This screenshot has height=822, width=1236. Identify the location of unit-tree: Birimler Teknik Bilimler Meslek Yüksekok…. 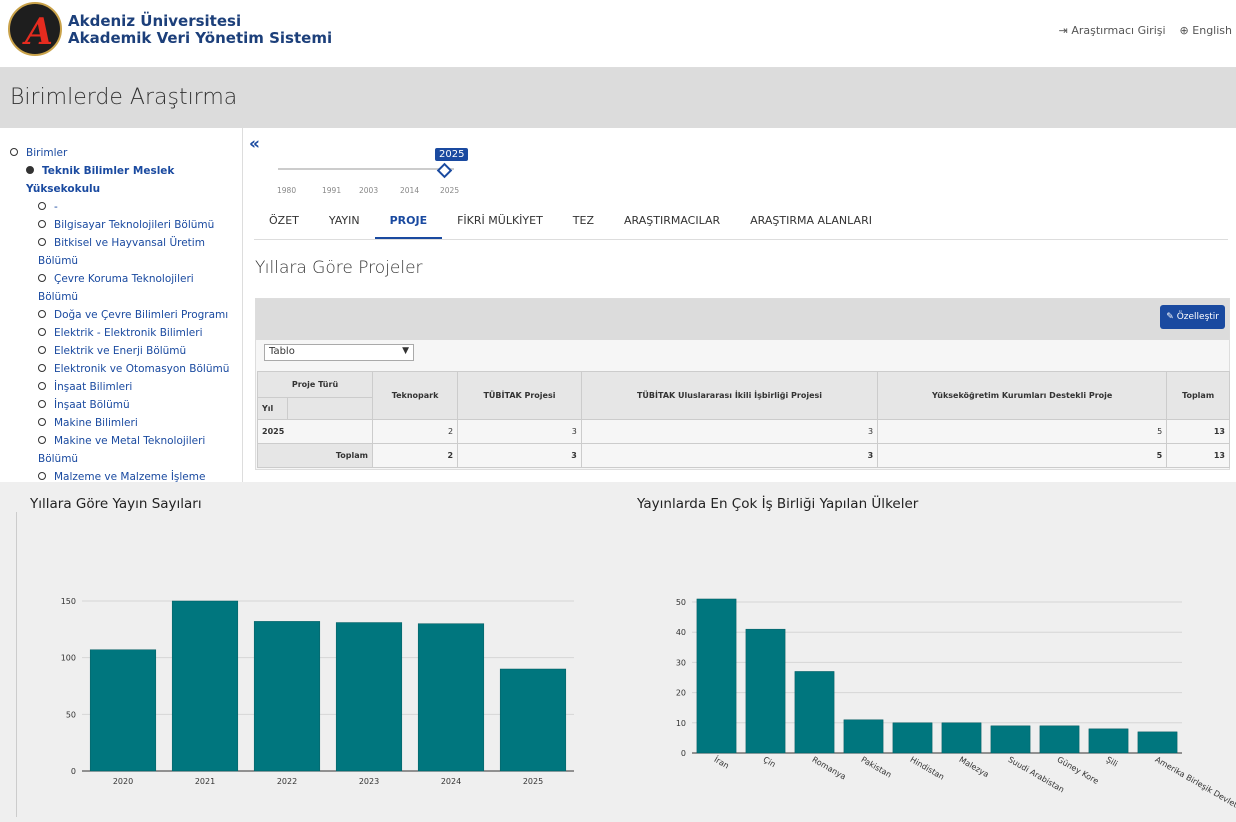
(124, 313).